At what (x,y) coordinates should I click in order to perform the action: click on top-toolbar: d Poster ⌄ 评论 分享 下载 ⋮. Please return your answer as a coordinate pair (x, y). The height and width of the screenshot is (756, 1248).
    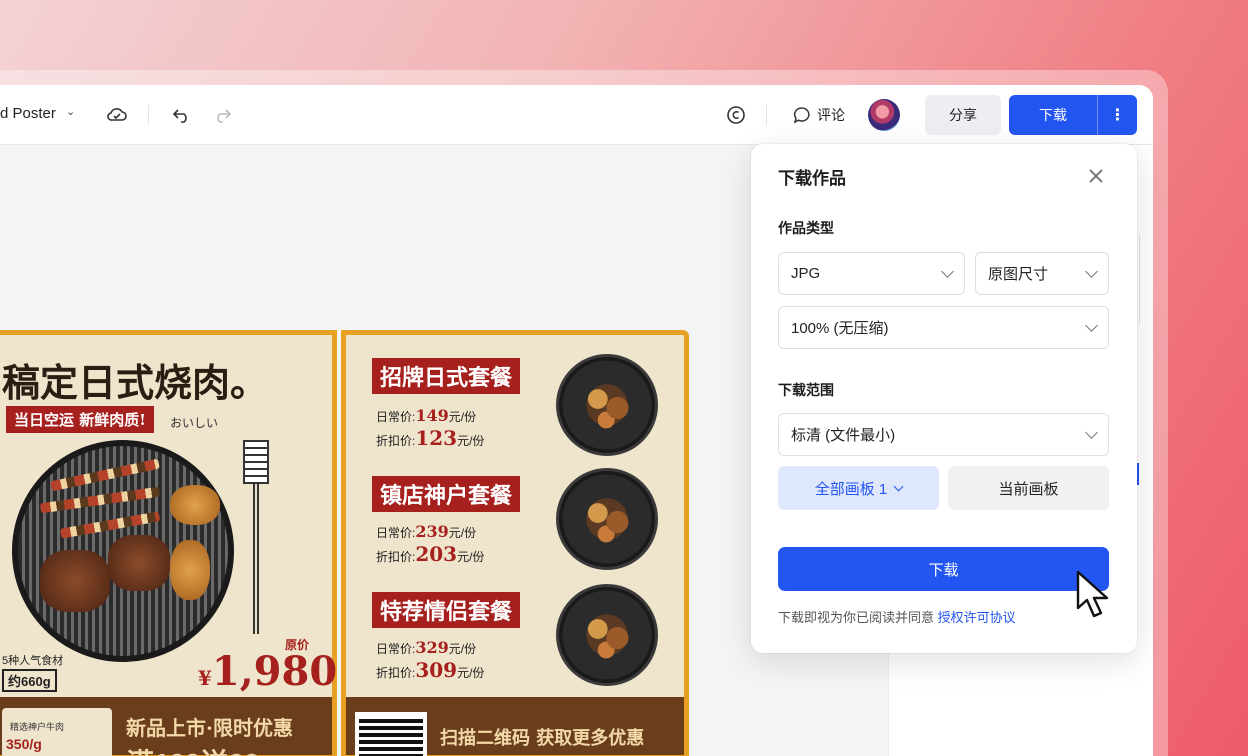
    Looking at the image, I should click on (576, 115).